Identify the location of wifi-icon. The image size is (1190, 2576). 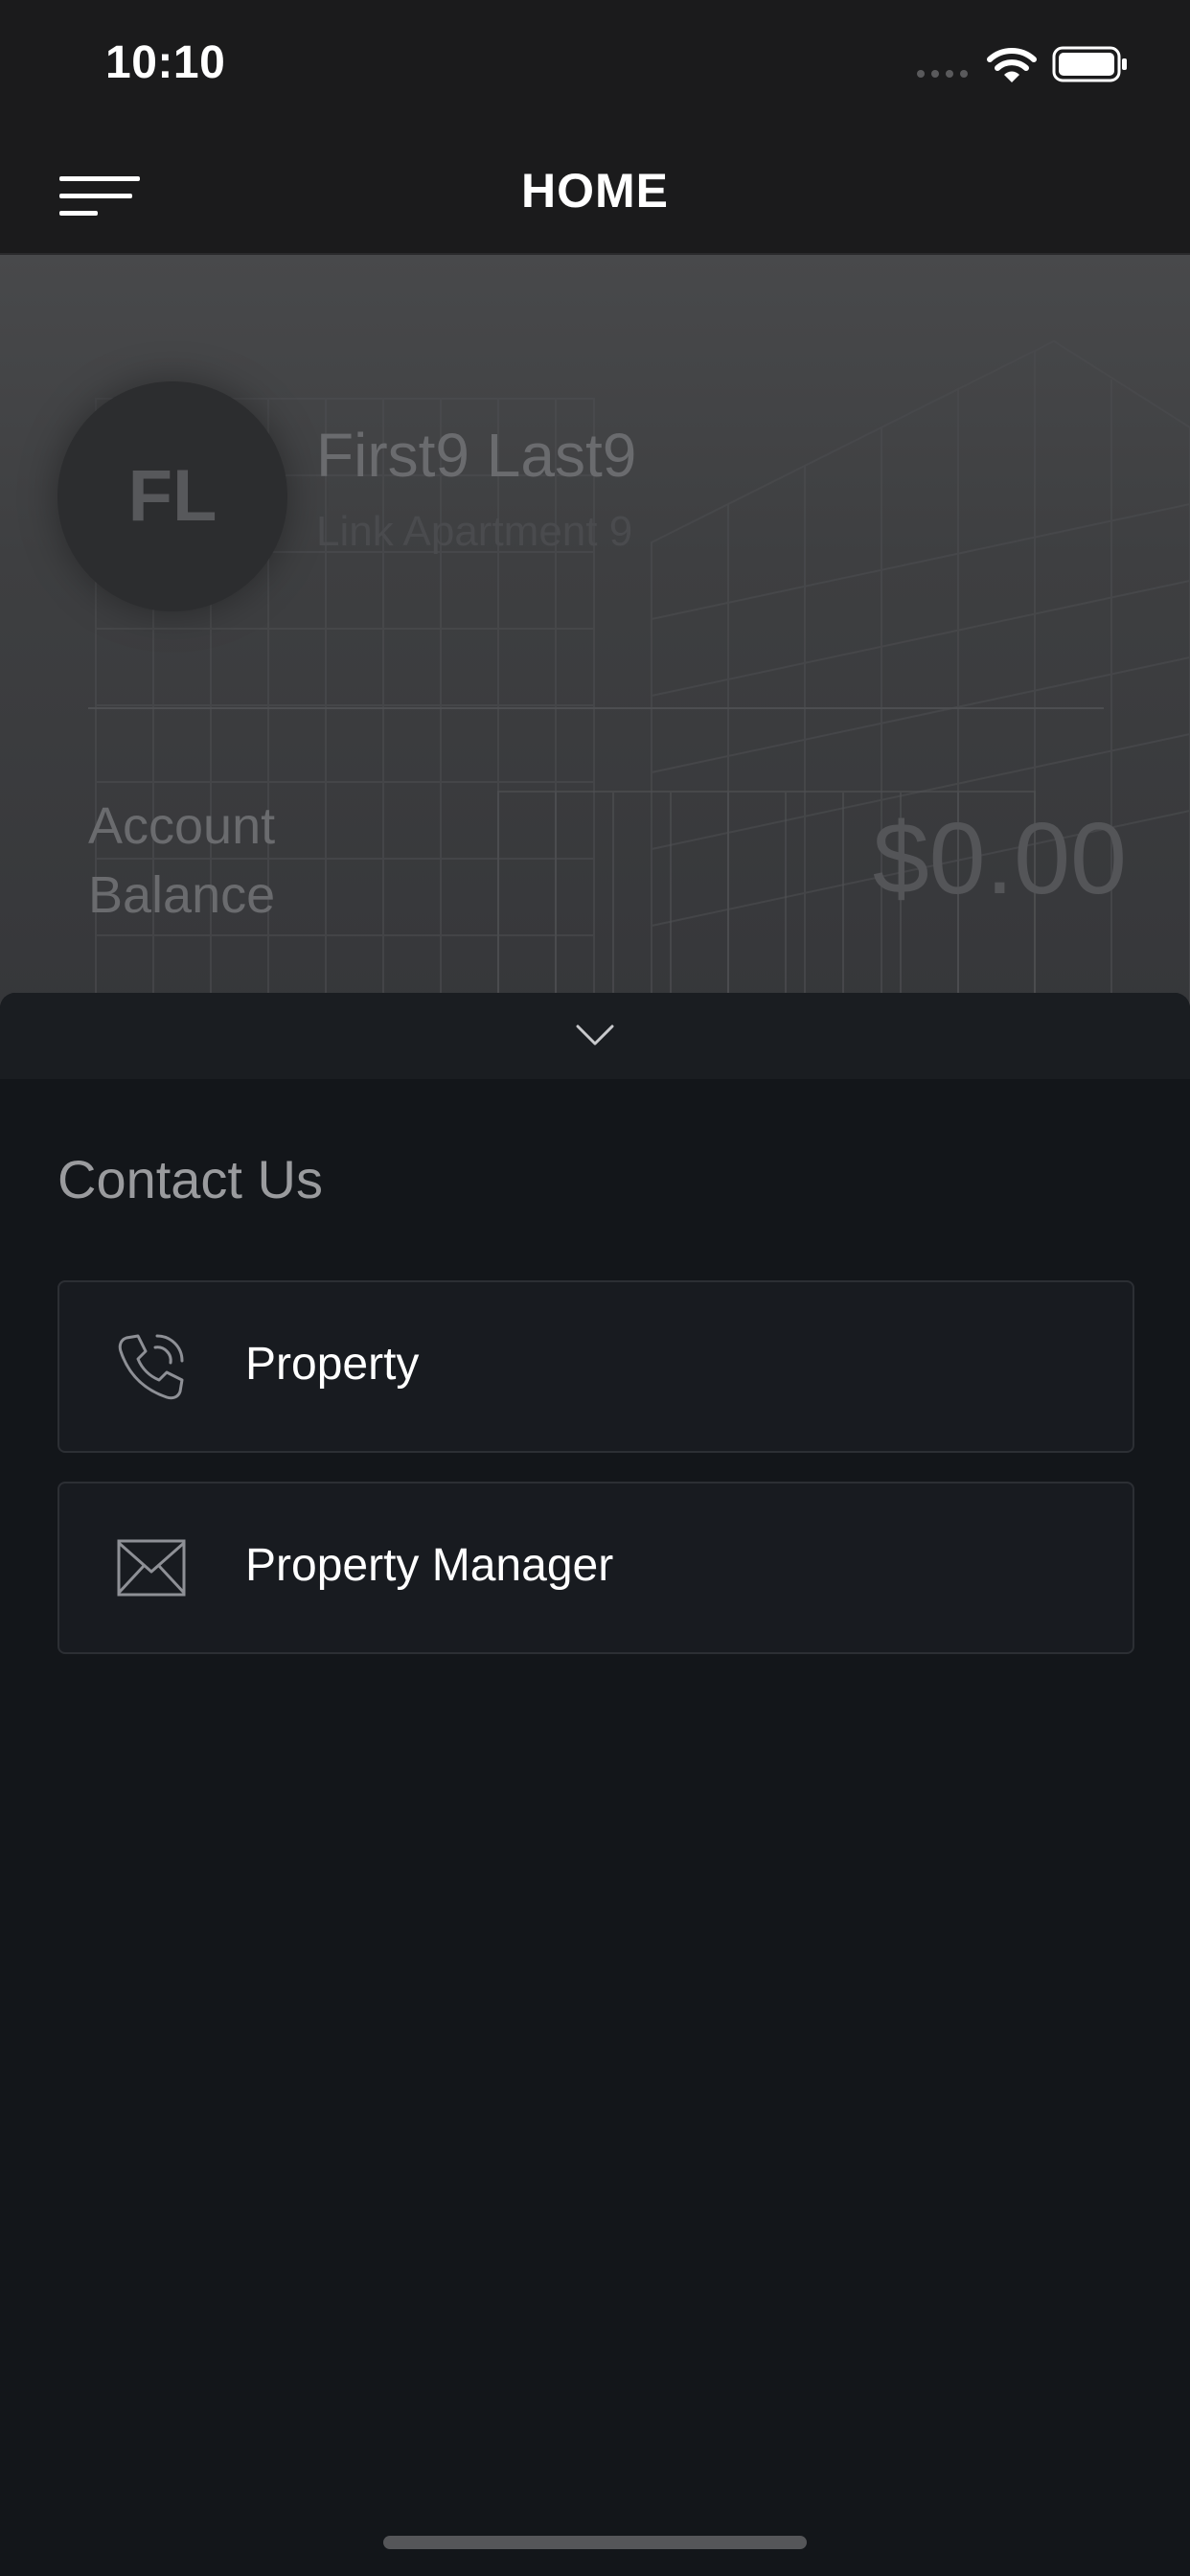
(1012, 65).